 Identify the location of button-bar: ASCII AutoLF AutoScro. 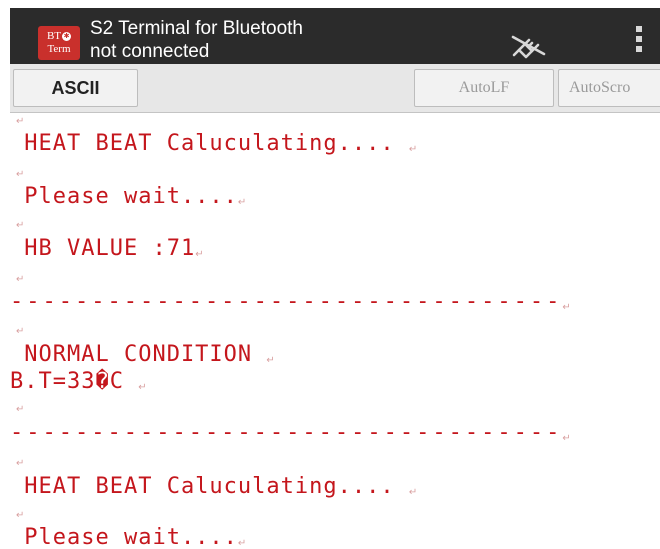
(335, 88).